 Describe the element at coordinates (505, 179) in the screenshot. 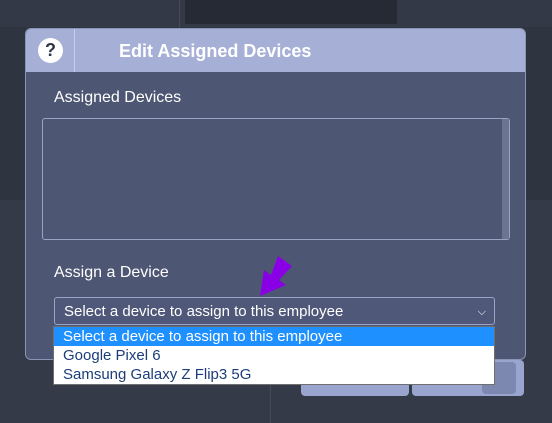

I see `assigned-devices-scrollbar` at that location.